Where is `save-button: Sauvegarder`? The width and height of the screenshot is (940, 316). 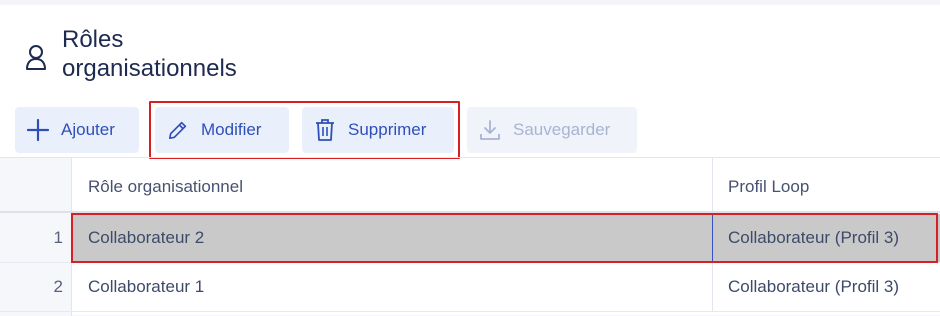 save-button: Sauvegarder is located at coordinates (552, 130).